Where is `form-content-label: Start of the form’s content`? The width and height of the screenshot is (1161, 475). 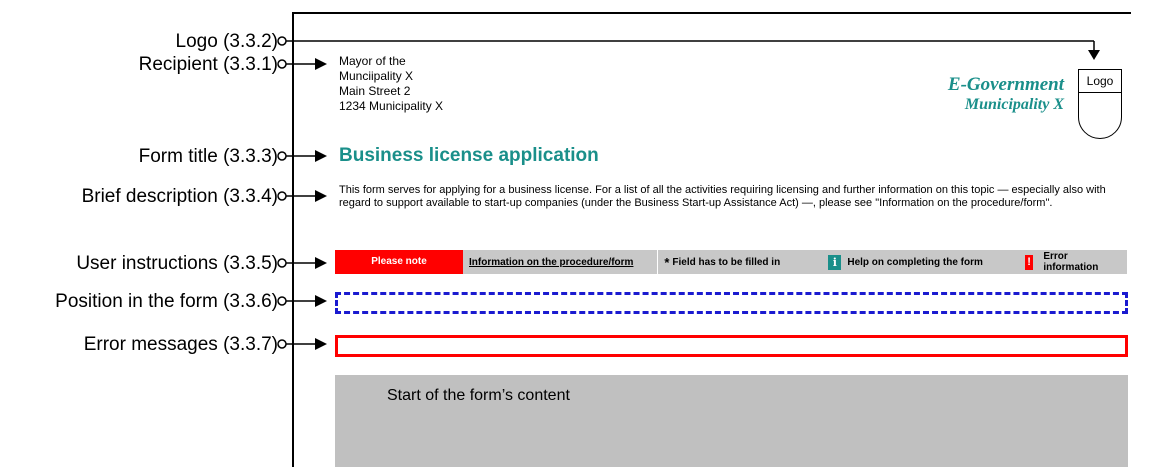 form-content-label: Start of the form’s content is located at coordinates (478, 395).